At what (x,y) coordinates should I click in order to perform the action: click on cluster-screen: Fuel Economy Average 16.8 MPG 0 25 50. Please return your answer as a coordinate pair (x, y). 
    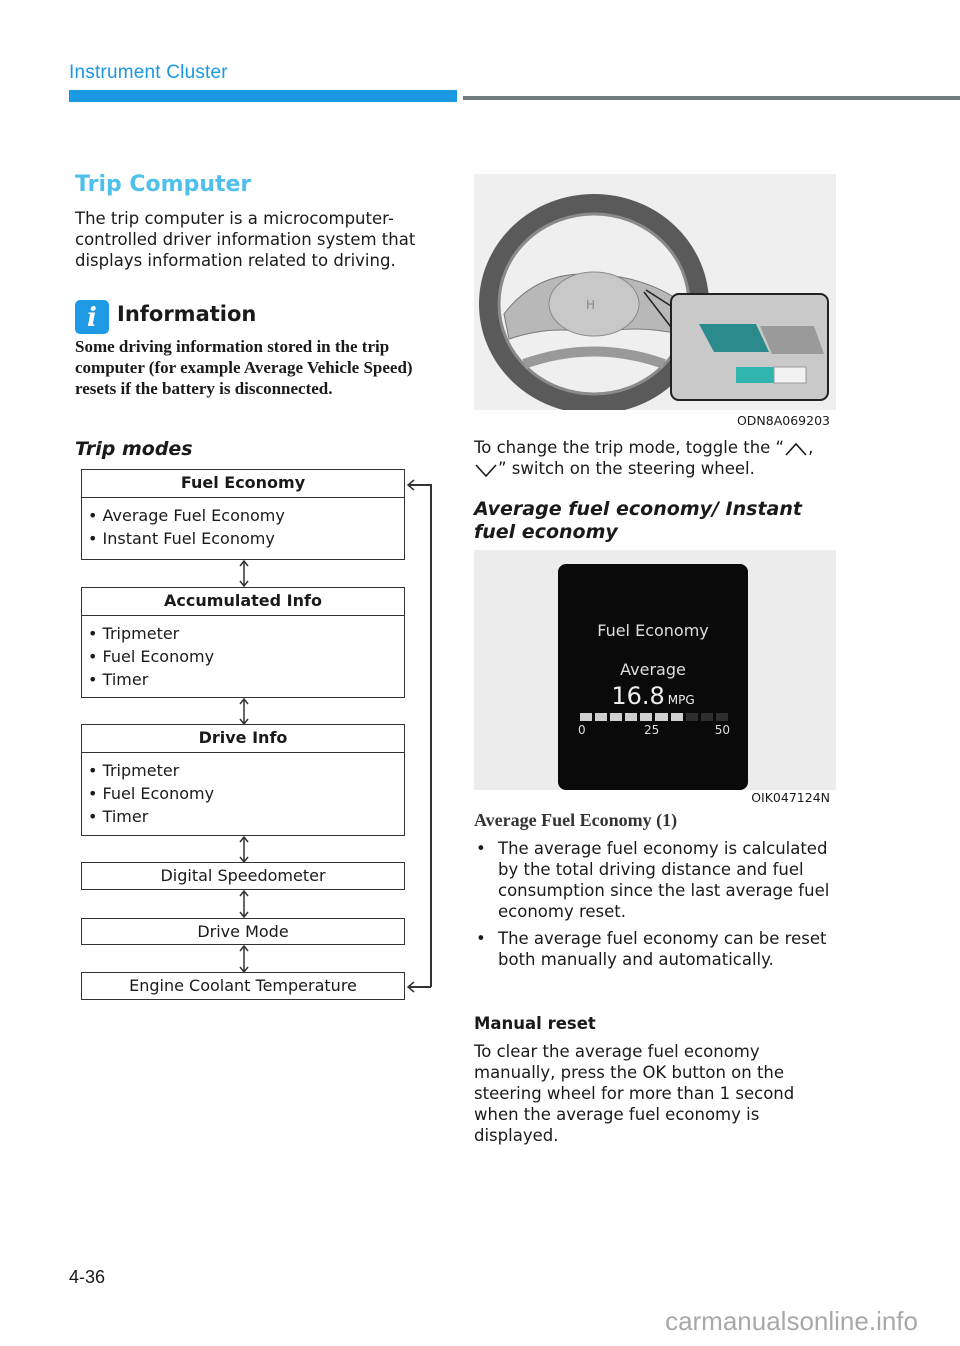
    Looking at the image, I should click on (653, 677).